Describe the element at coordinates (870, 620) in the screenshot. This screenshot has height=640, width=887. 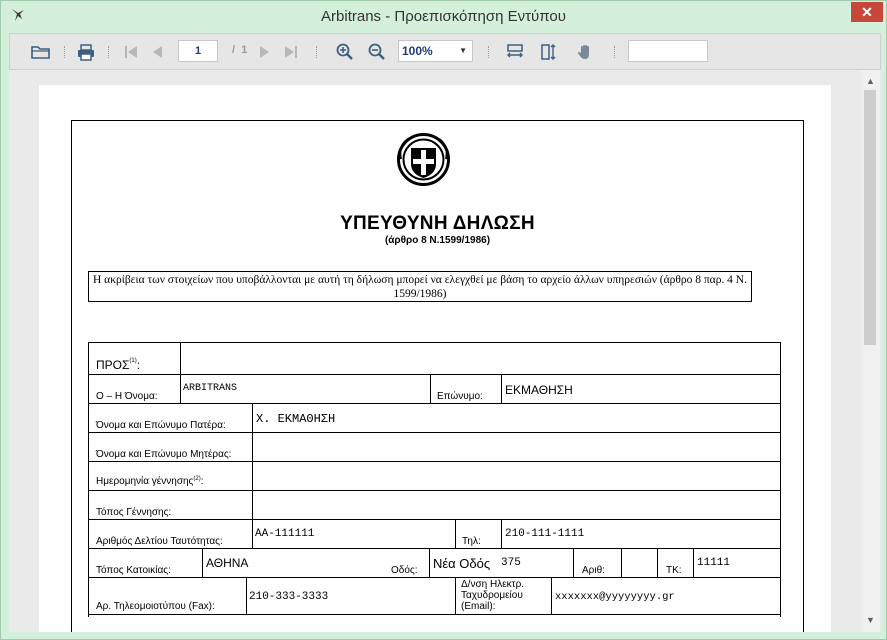
I see `scroll-down-arrow-icon: ▼` at that location.